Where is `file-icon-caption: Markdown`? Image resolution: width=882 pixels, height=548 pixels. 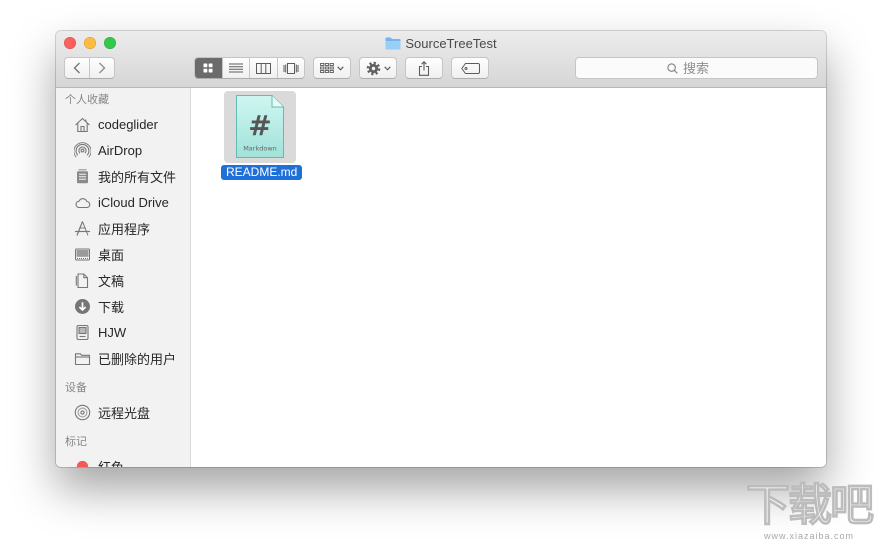
file-icon-caption: Markdown is located at coordinates (260, 149).